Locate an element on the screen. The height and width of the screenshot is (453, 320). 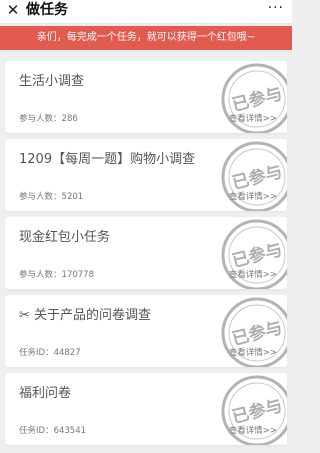
task-card: 1209【每周一题】购物小调查 参与人数：5201 查看详情>> 已参与 is located at coordinates (146, 175).